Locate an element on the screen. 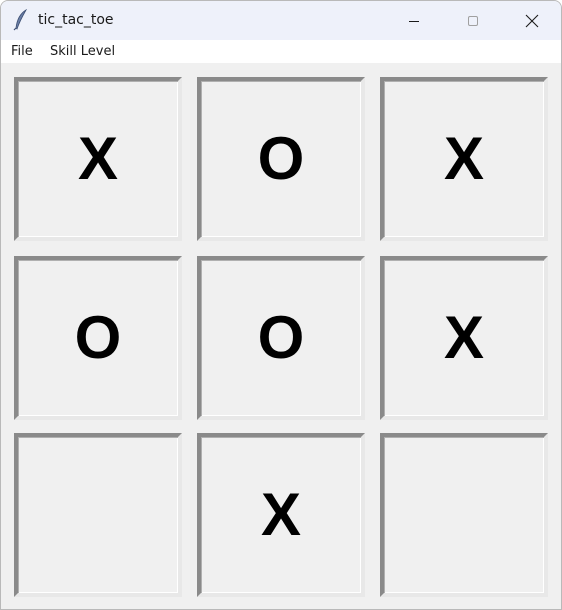 The height and width of the screenshot is (610, 562). close-icon is located at coordinates (532, 20).